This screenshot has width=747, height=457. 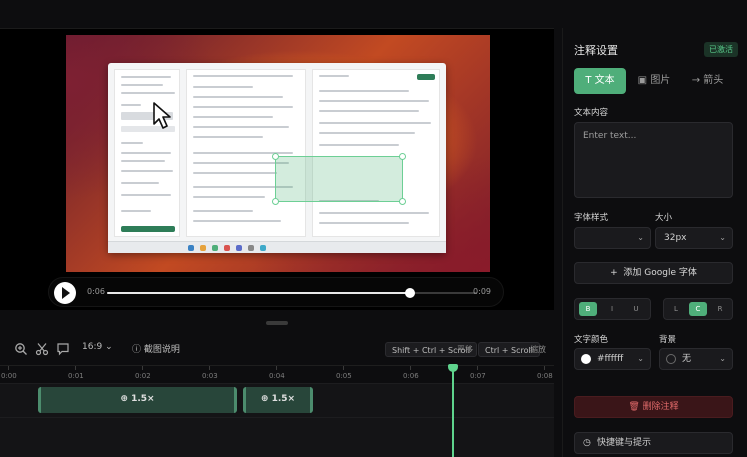 I want to click on cursor-icon, so click(x=162, y=115).